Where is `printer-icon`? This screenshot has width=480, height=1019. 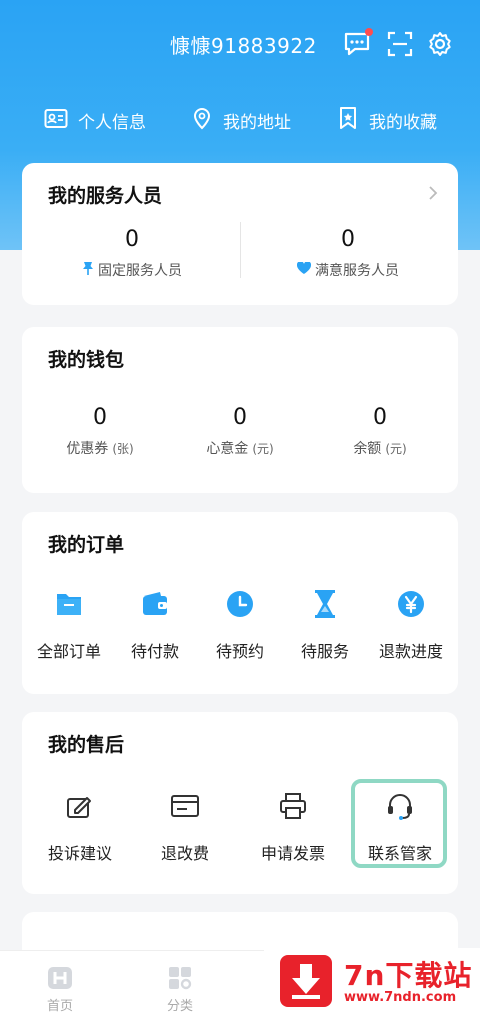 printer-icon is located at coordinates (293, 806).